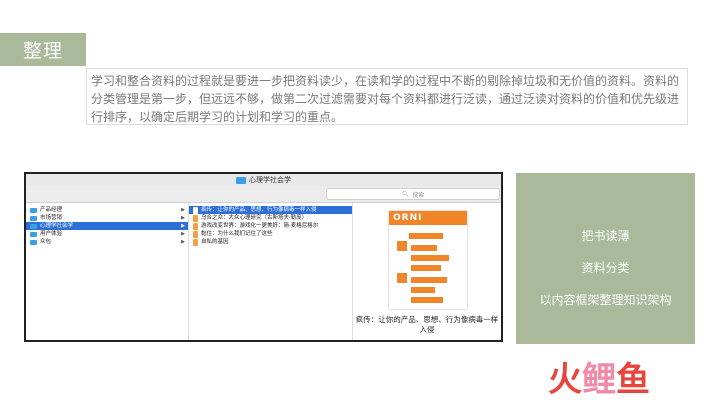 The width and height of the screenshot is (720, 405). I want to click on file-row: 自私的基因, so click(270, 242).